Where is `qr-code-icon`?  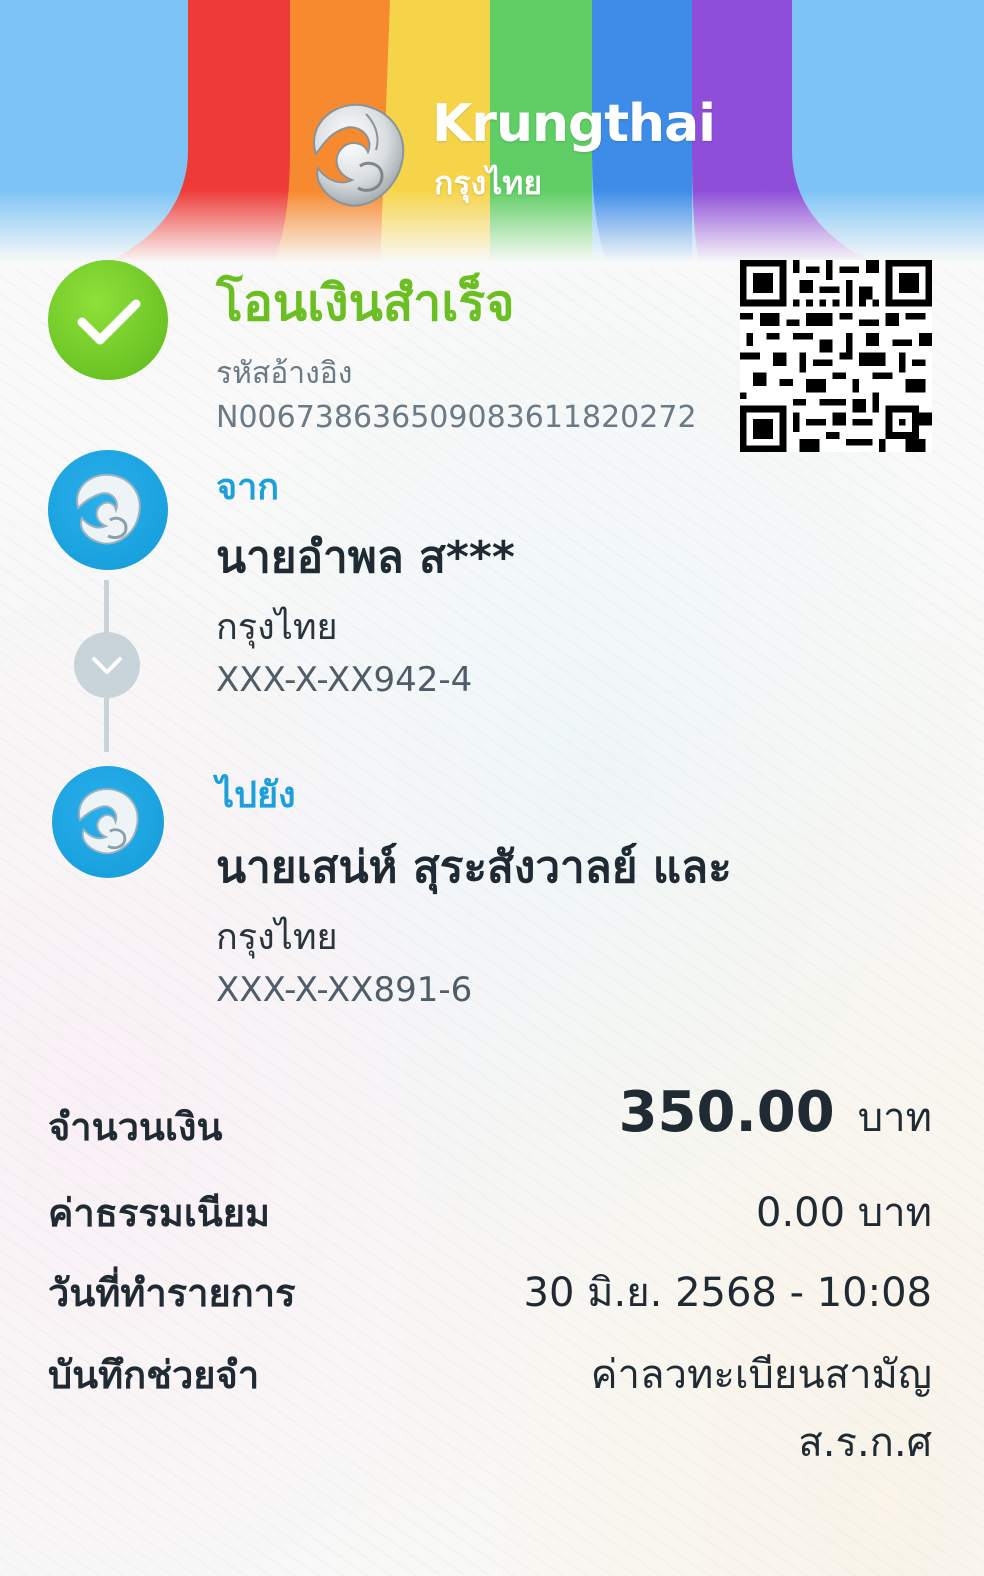 qr-code-icon is located at coordinates (836, 356).